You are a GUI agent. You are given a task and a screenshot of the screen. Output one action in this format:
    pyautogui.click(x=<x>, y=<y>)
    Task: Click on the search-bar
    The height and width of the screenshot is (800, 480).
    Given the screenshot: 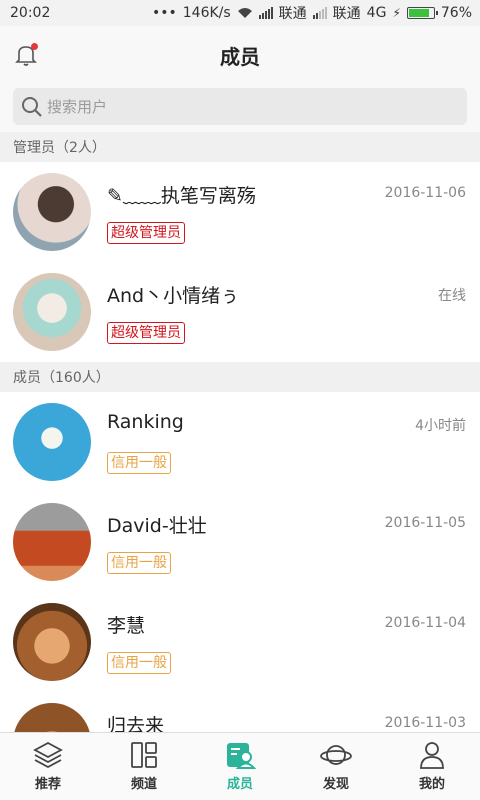 What is the action you would take?
    pyautogui.click(x=240, y=108)
    